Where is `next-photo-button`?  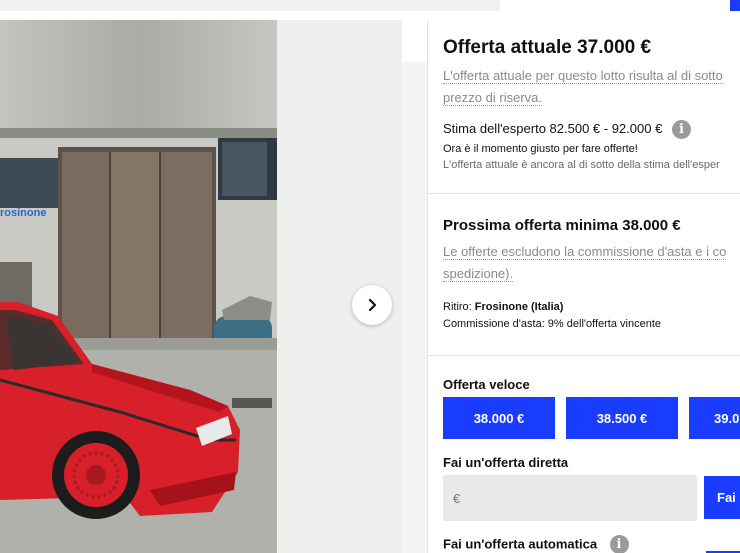
next-photo-button is located at coordinates (372, 305).